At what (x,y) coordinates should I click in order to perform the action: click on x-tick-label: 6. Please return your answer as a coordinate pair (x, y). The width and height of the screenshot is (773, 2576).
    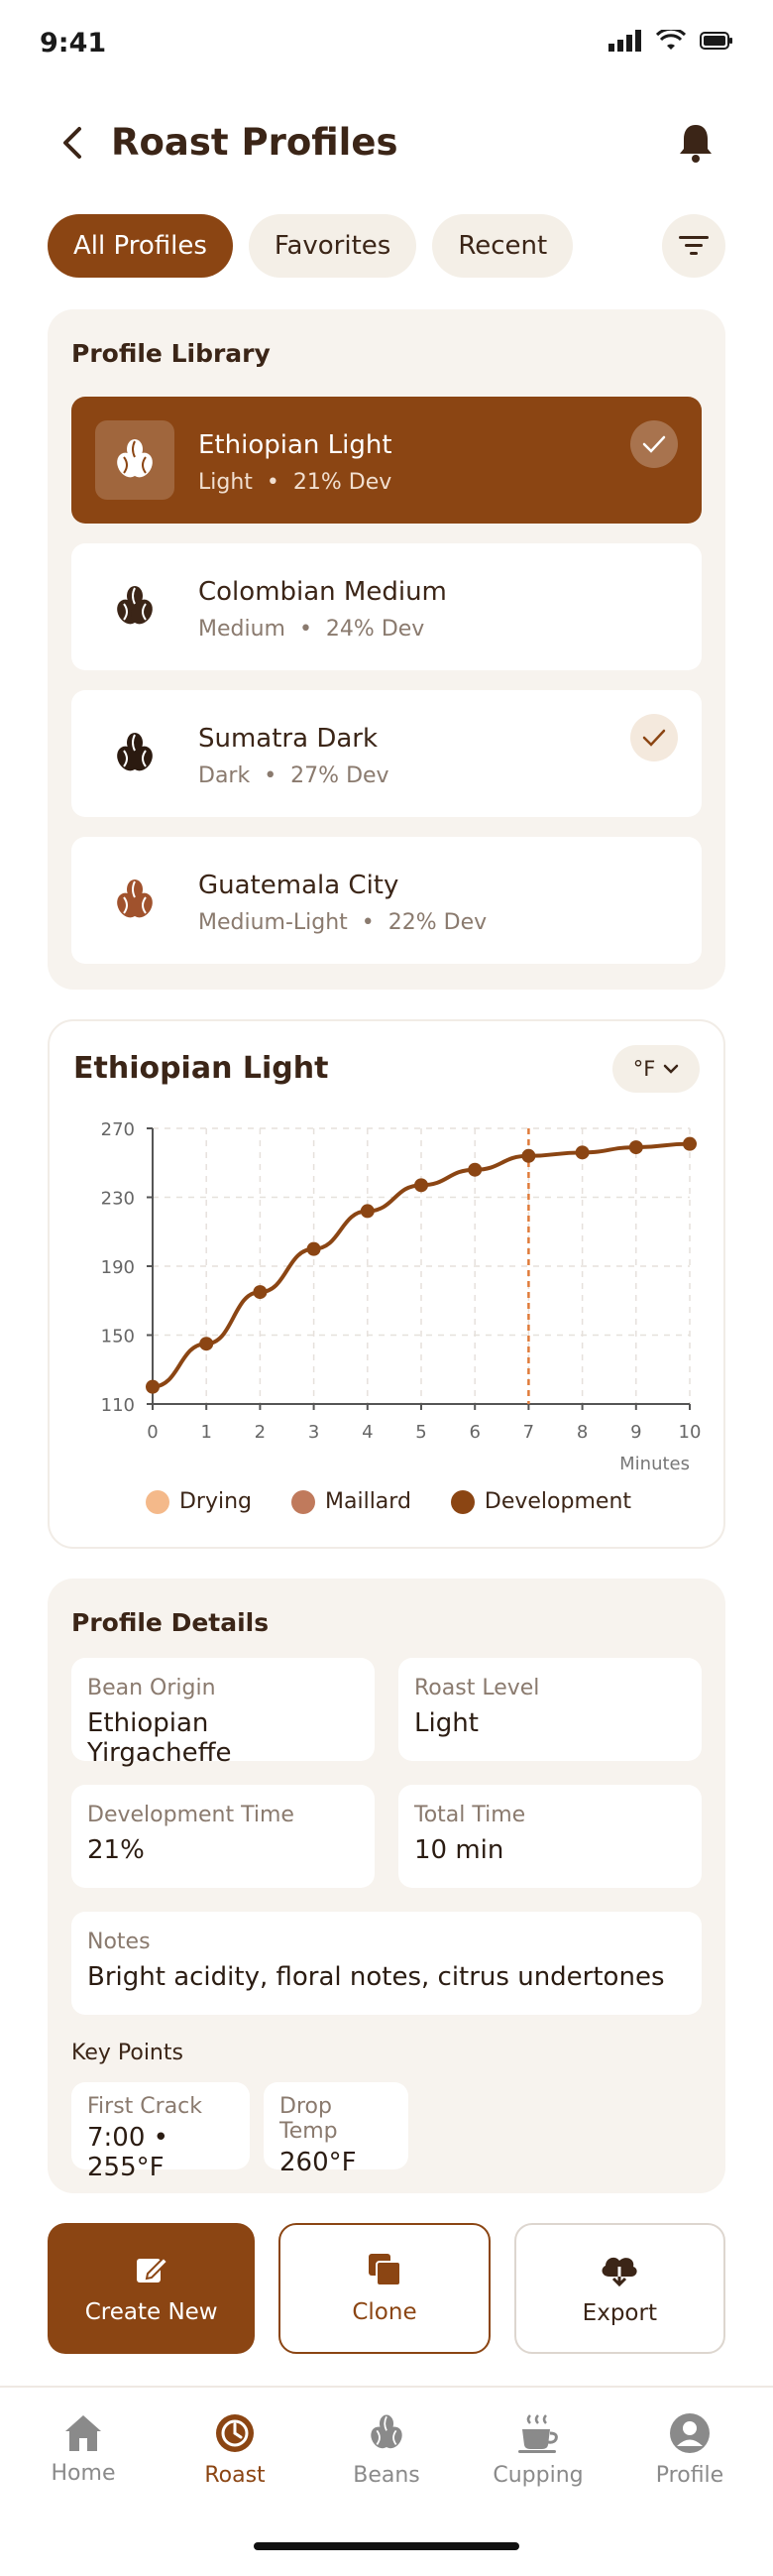
    Looking at the image, I should click on (474, 1432).